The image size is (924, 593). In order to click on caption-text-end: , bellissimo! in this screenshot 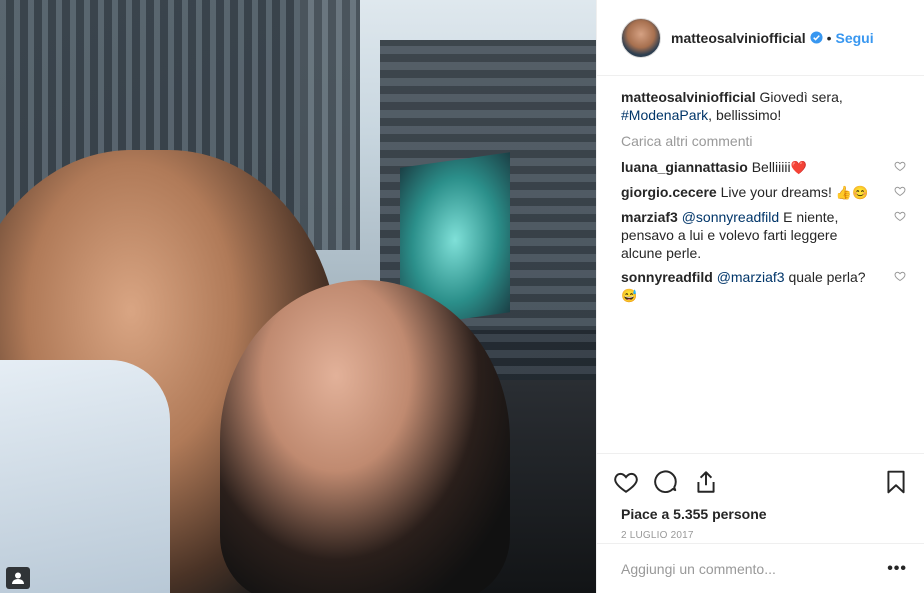, I will do `click(745, 115)`.